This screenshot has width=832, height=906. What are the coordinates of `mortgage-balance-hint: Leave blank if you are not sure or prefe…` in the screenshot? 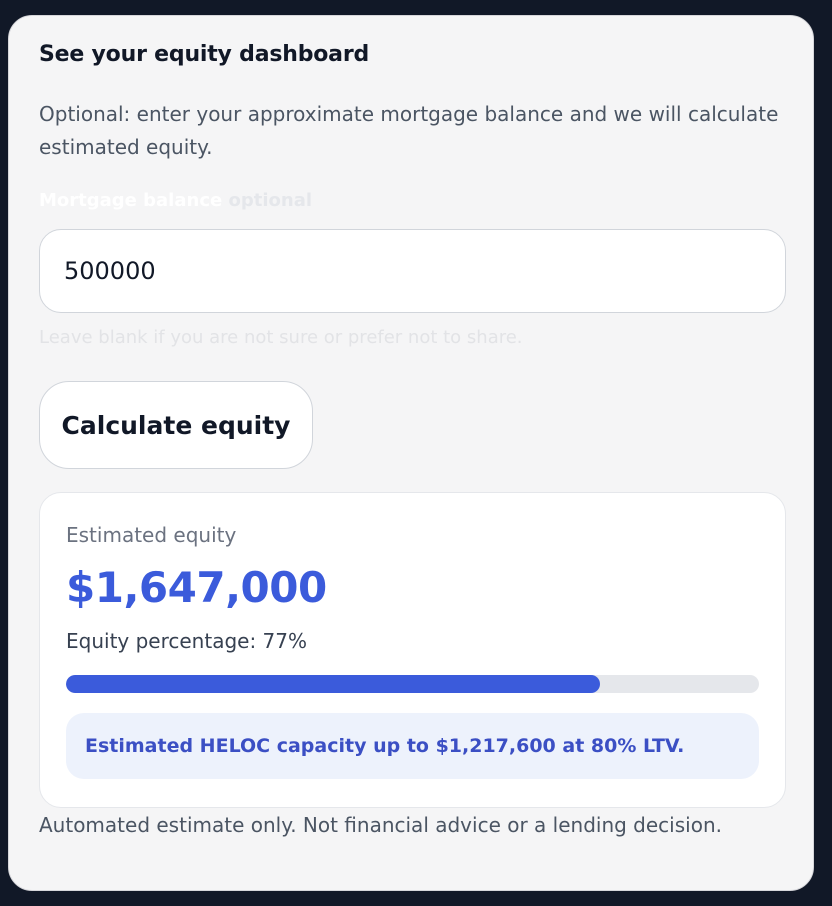 It's located at (281, 337).